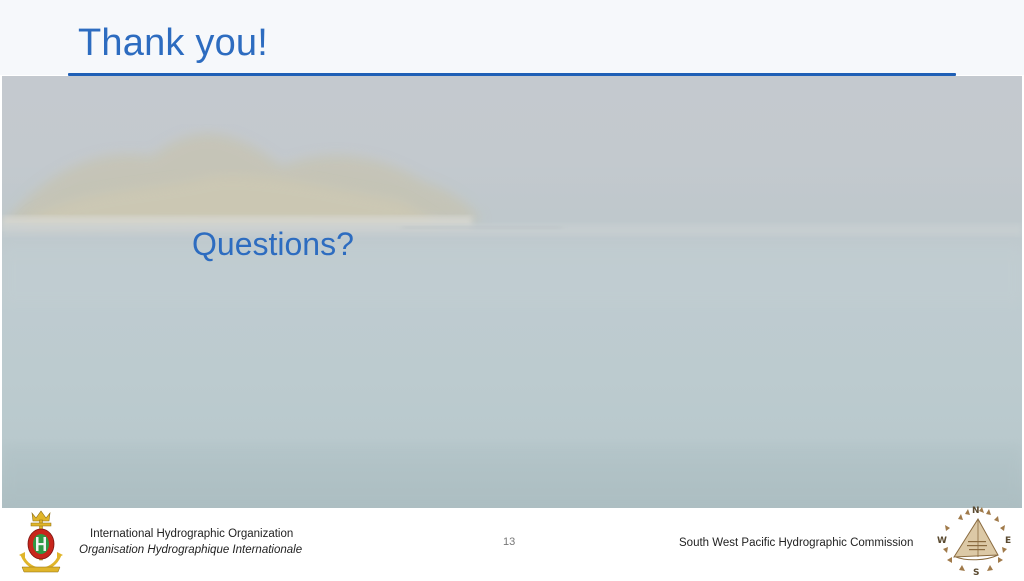 Image resolution: width=1024 pixels, height=581 pixels. I want to click on slide-title: Thank you!, so click(173, 43).